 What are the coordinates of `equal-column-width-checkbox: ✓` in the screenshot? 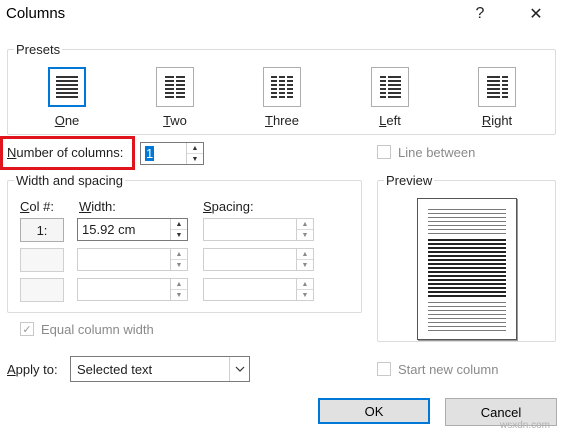 It's located at (27, 329).